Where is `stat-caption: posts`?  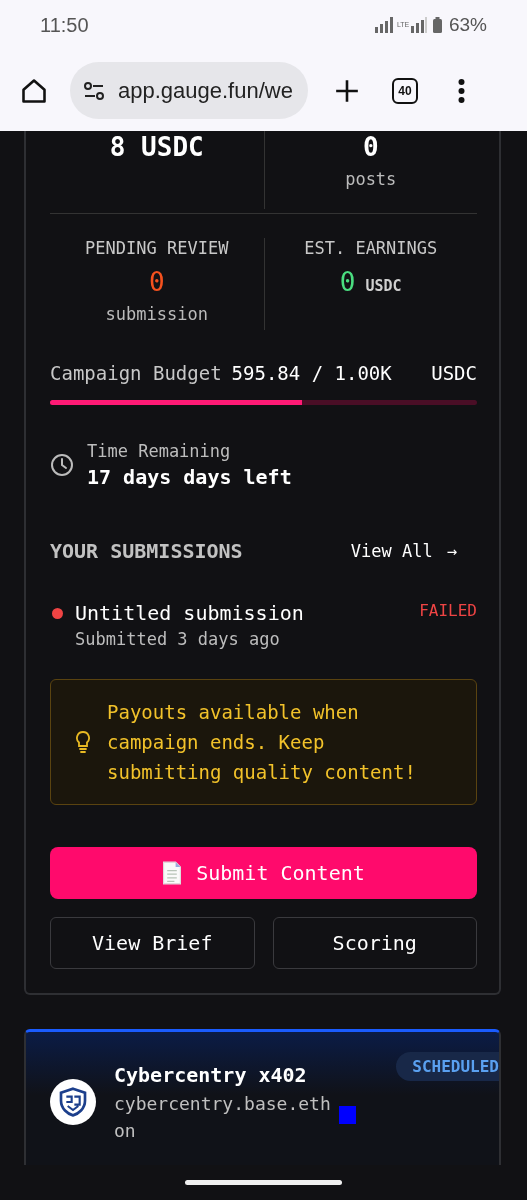 stat-caption: posts is located at coordinates (371, 179).